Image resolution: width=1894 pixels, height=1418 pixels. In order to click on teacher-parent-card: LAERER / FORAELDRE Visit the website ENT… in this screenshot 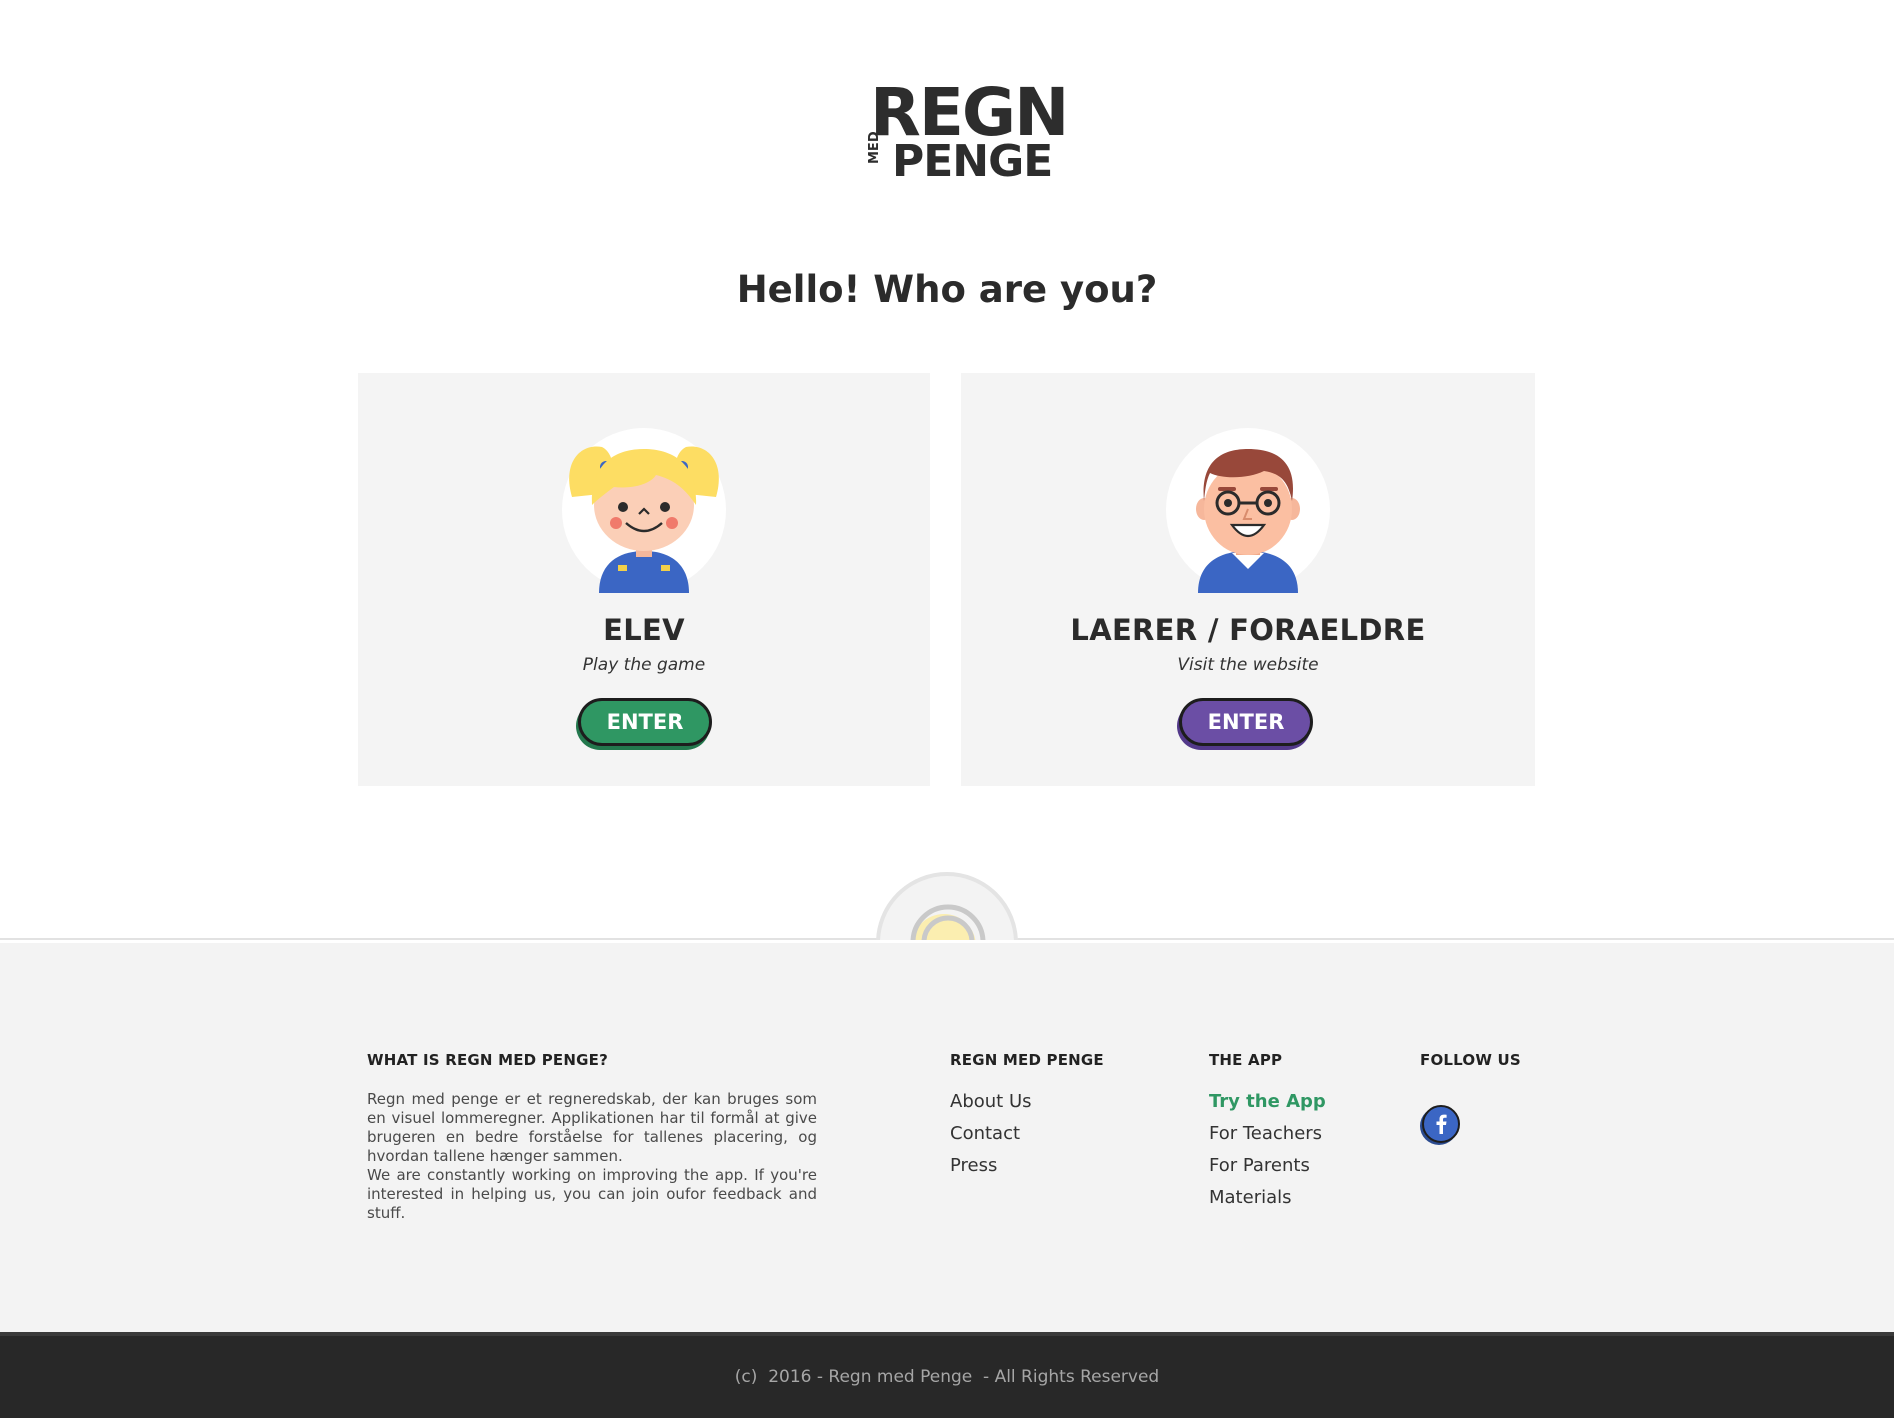, I will do `click(1248, 579)`.